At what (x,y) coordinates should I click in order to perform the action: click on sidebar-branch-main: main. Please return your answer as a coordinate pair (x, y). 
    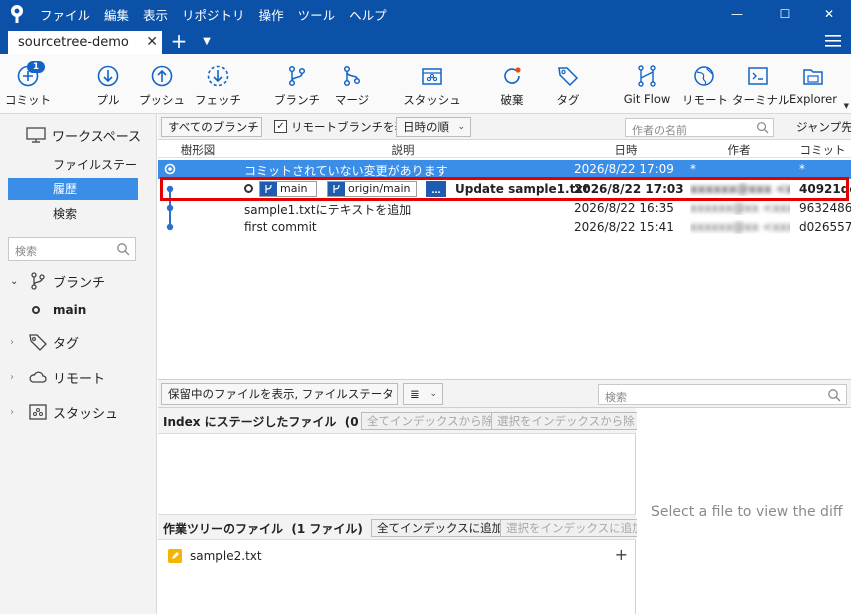
    Looking at the image, I should click on (59, 310).